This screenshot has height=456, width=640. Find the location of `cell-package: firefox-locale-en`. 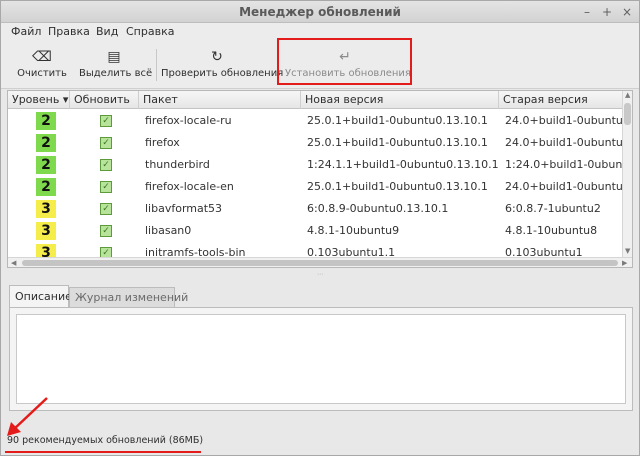

cell-package: firefox-locale-en is located at coordinates (189, 186).